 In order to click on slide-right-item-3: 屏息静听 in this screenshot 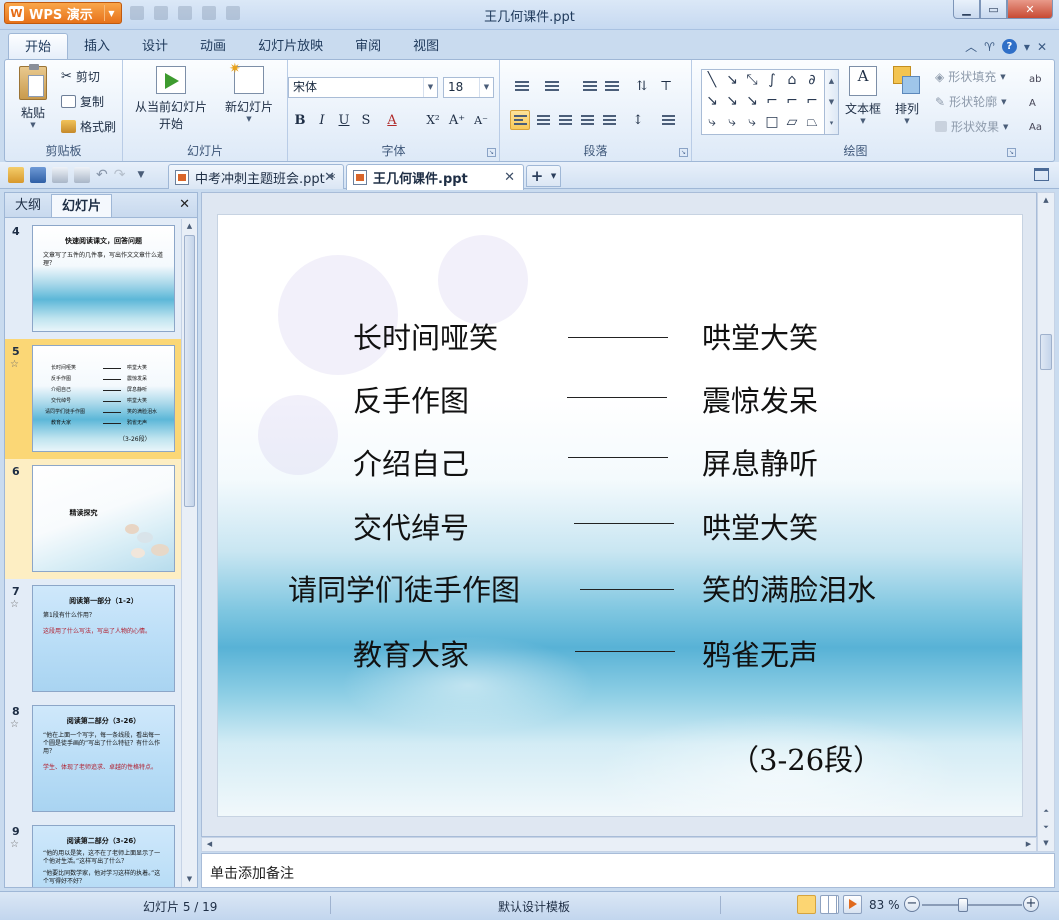, I will do `click(760, 462)`.